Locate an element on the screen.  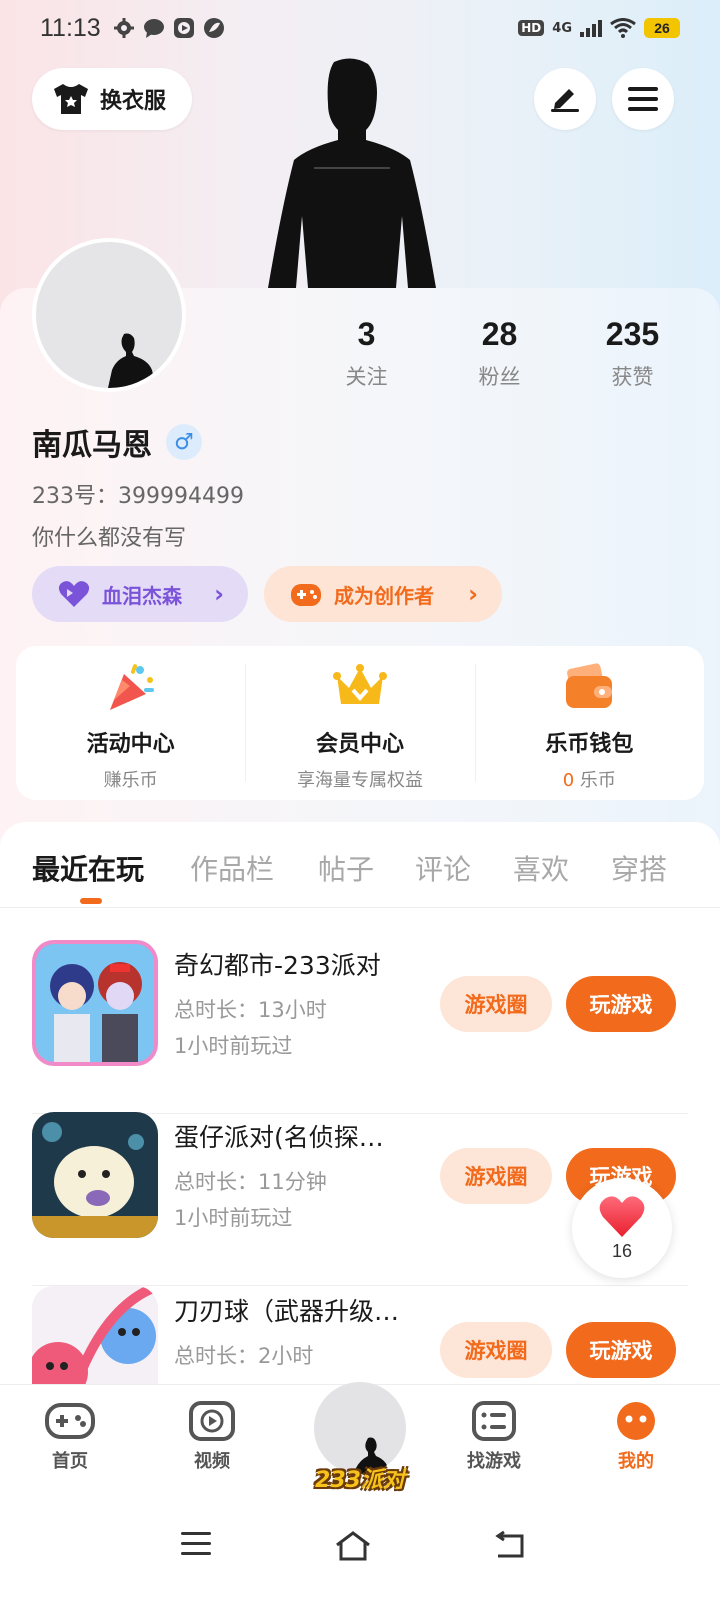
edit-profile-button is located at coordinates (565, 99).